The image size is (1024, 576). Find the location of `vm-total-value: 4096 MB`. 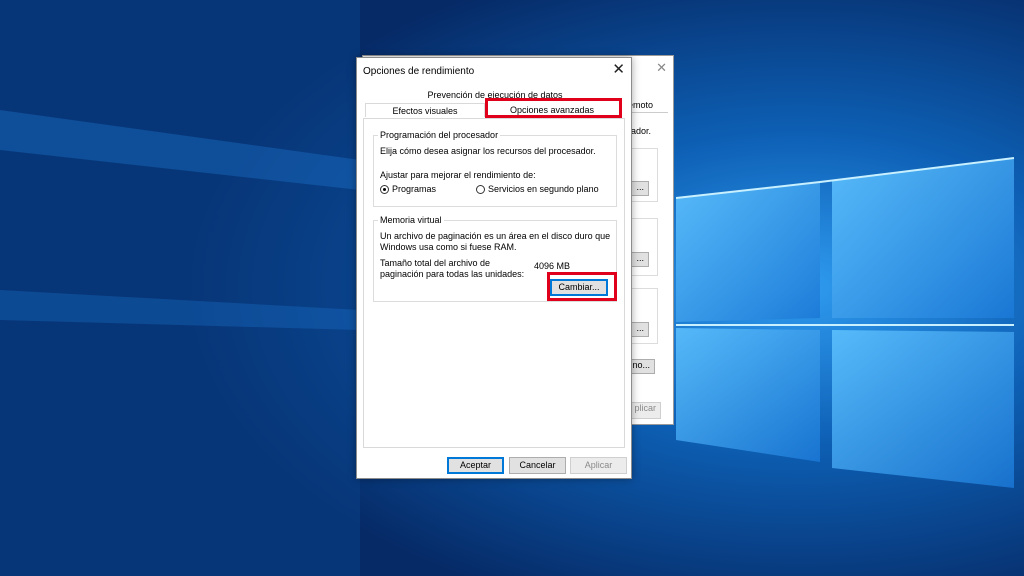

vm-total-value: 4096 MB is located at coordinates (552, 266).